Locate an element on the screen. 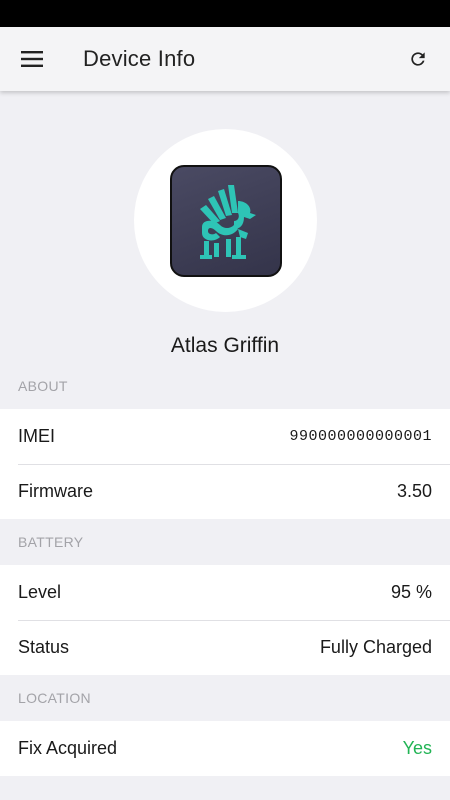 The height and width of the screenshot is (800, 450). firmware-value: 3.50 is located at coordinates (414, 491).